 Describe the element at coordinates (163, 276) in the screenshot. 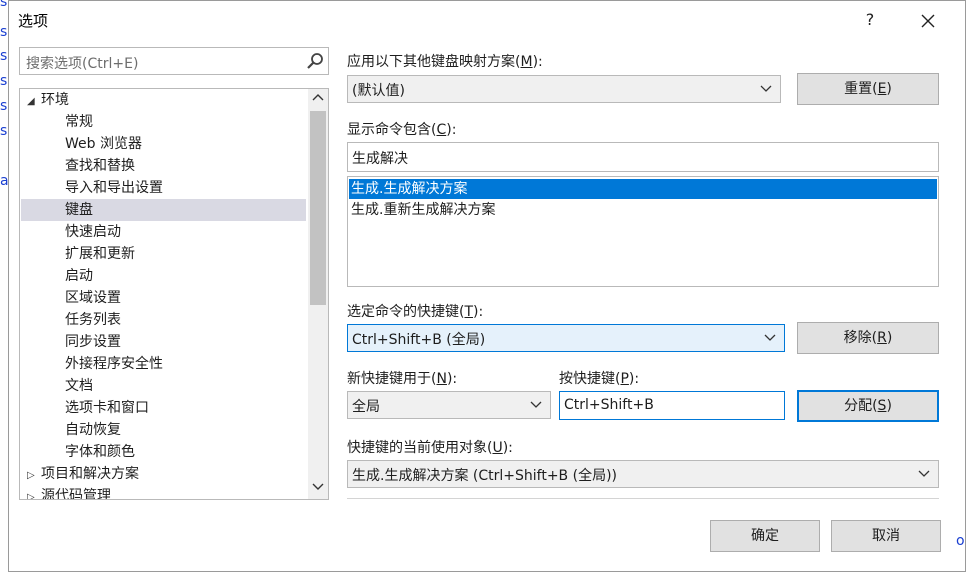

I see `tree-item-startup: 启动` at that location.